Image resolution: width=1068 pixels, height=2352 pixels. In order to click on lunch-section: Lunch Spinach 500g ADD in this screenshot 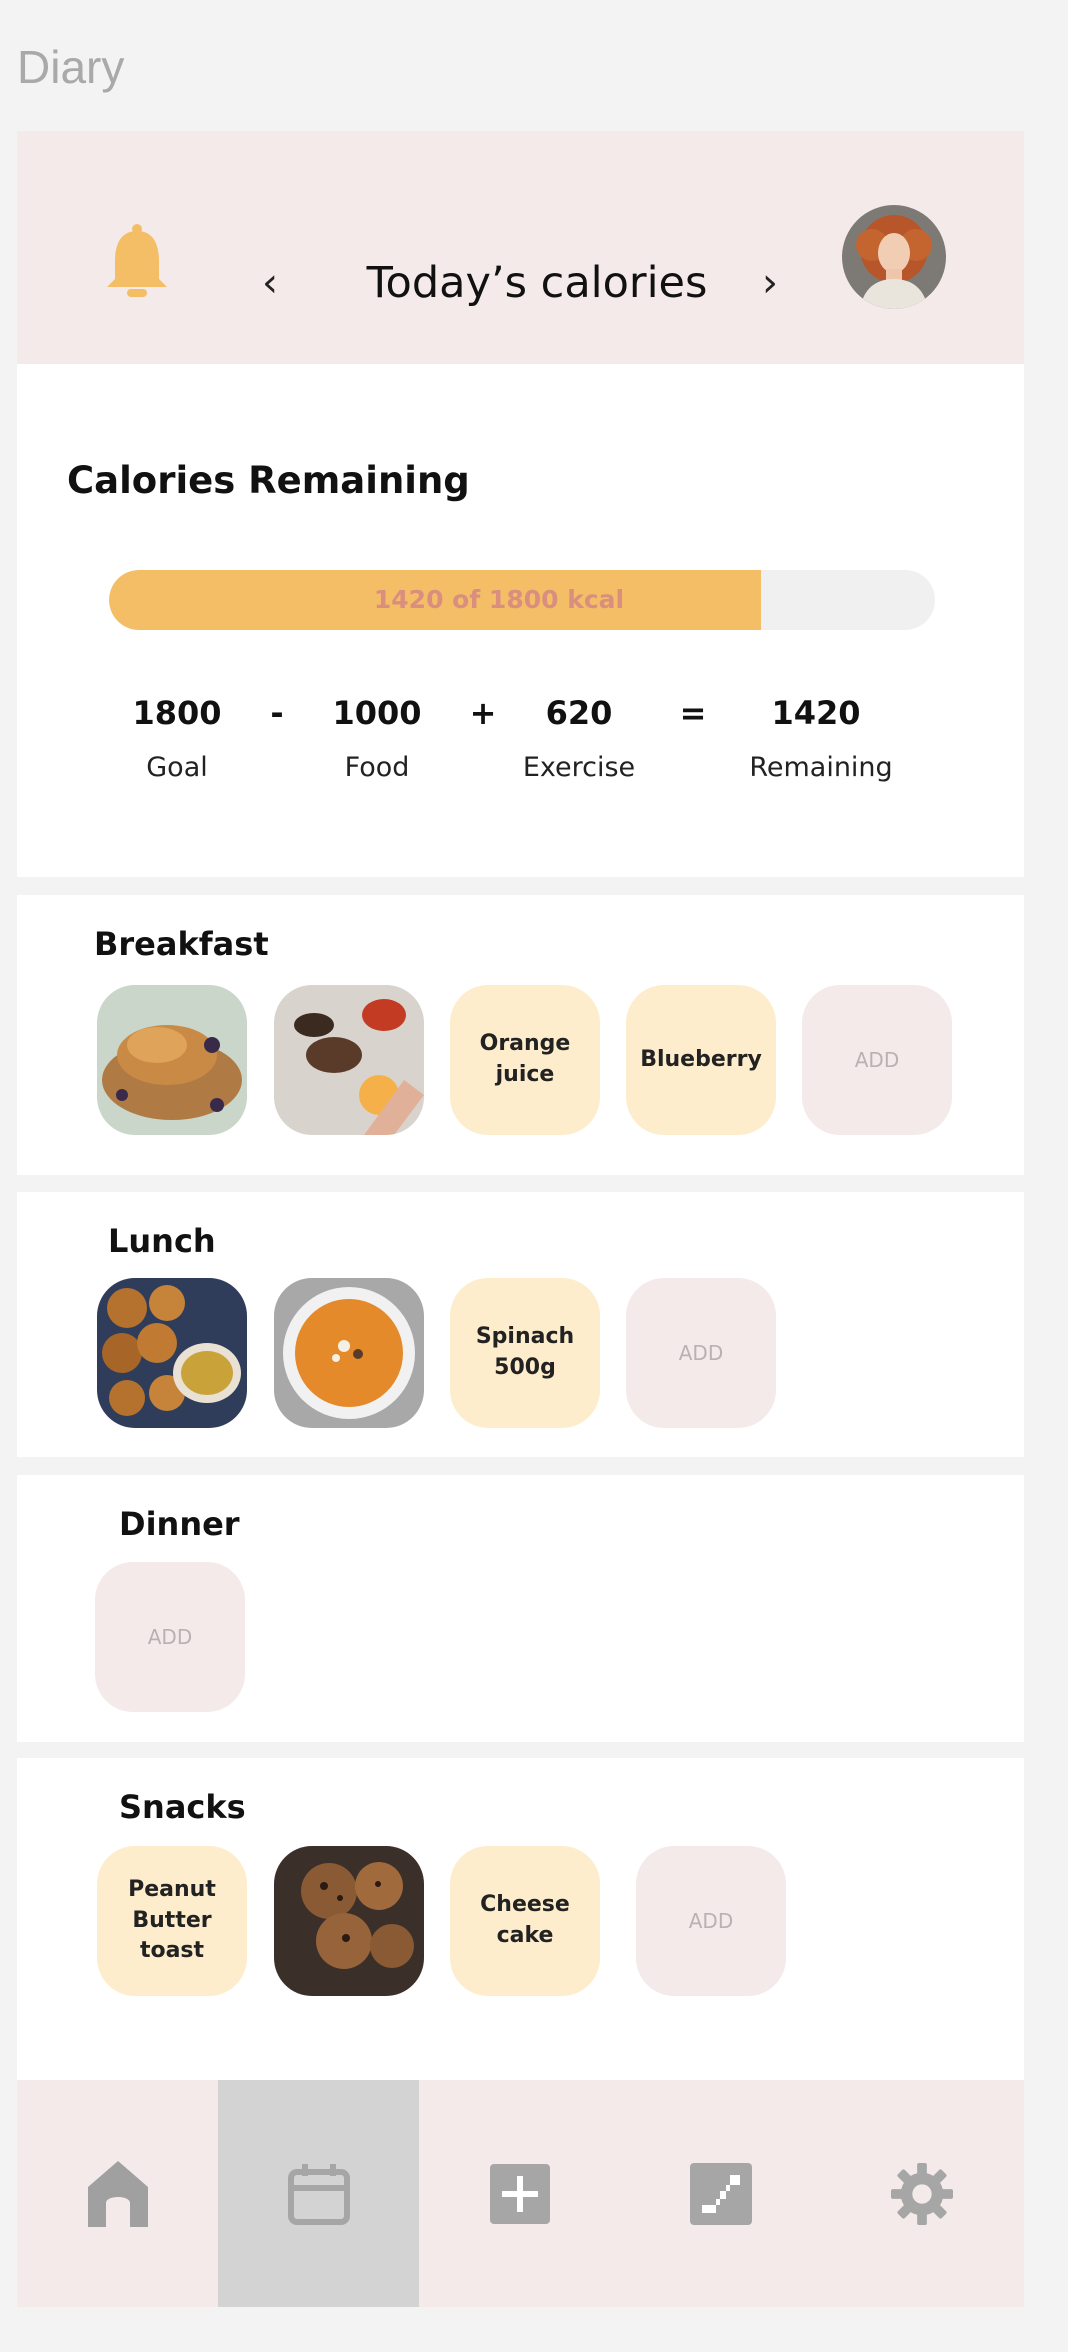, I will do `click(520, 1324)`.